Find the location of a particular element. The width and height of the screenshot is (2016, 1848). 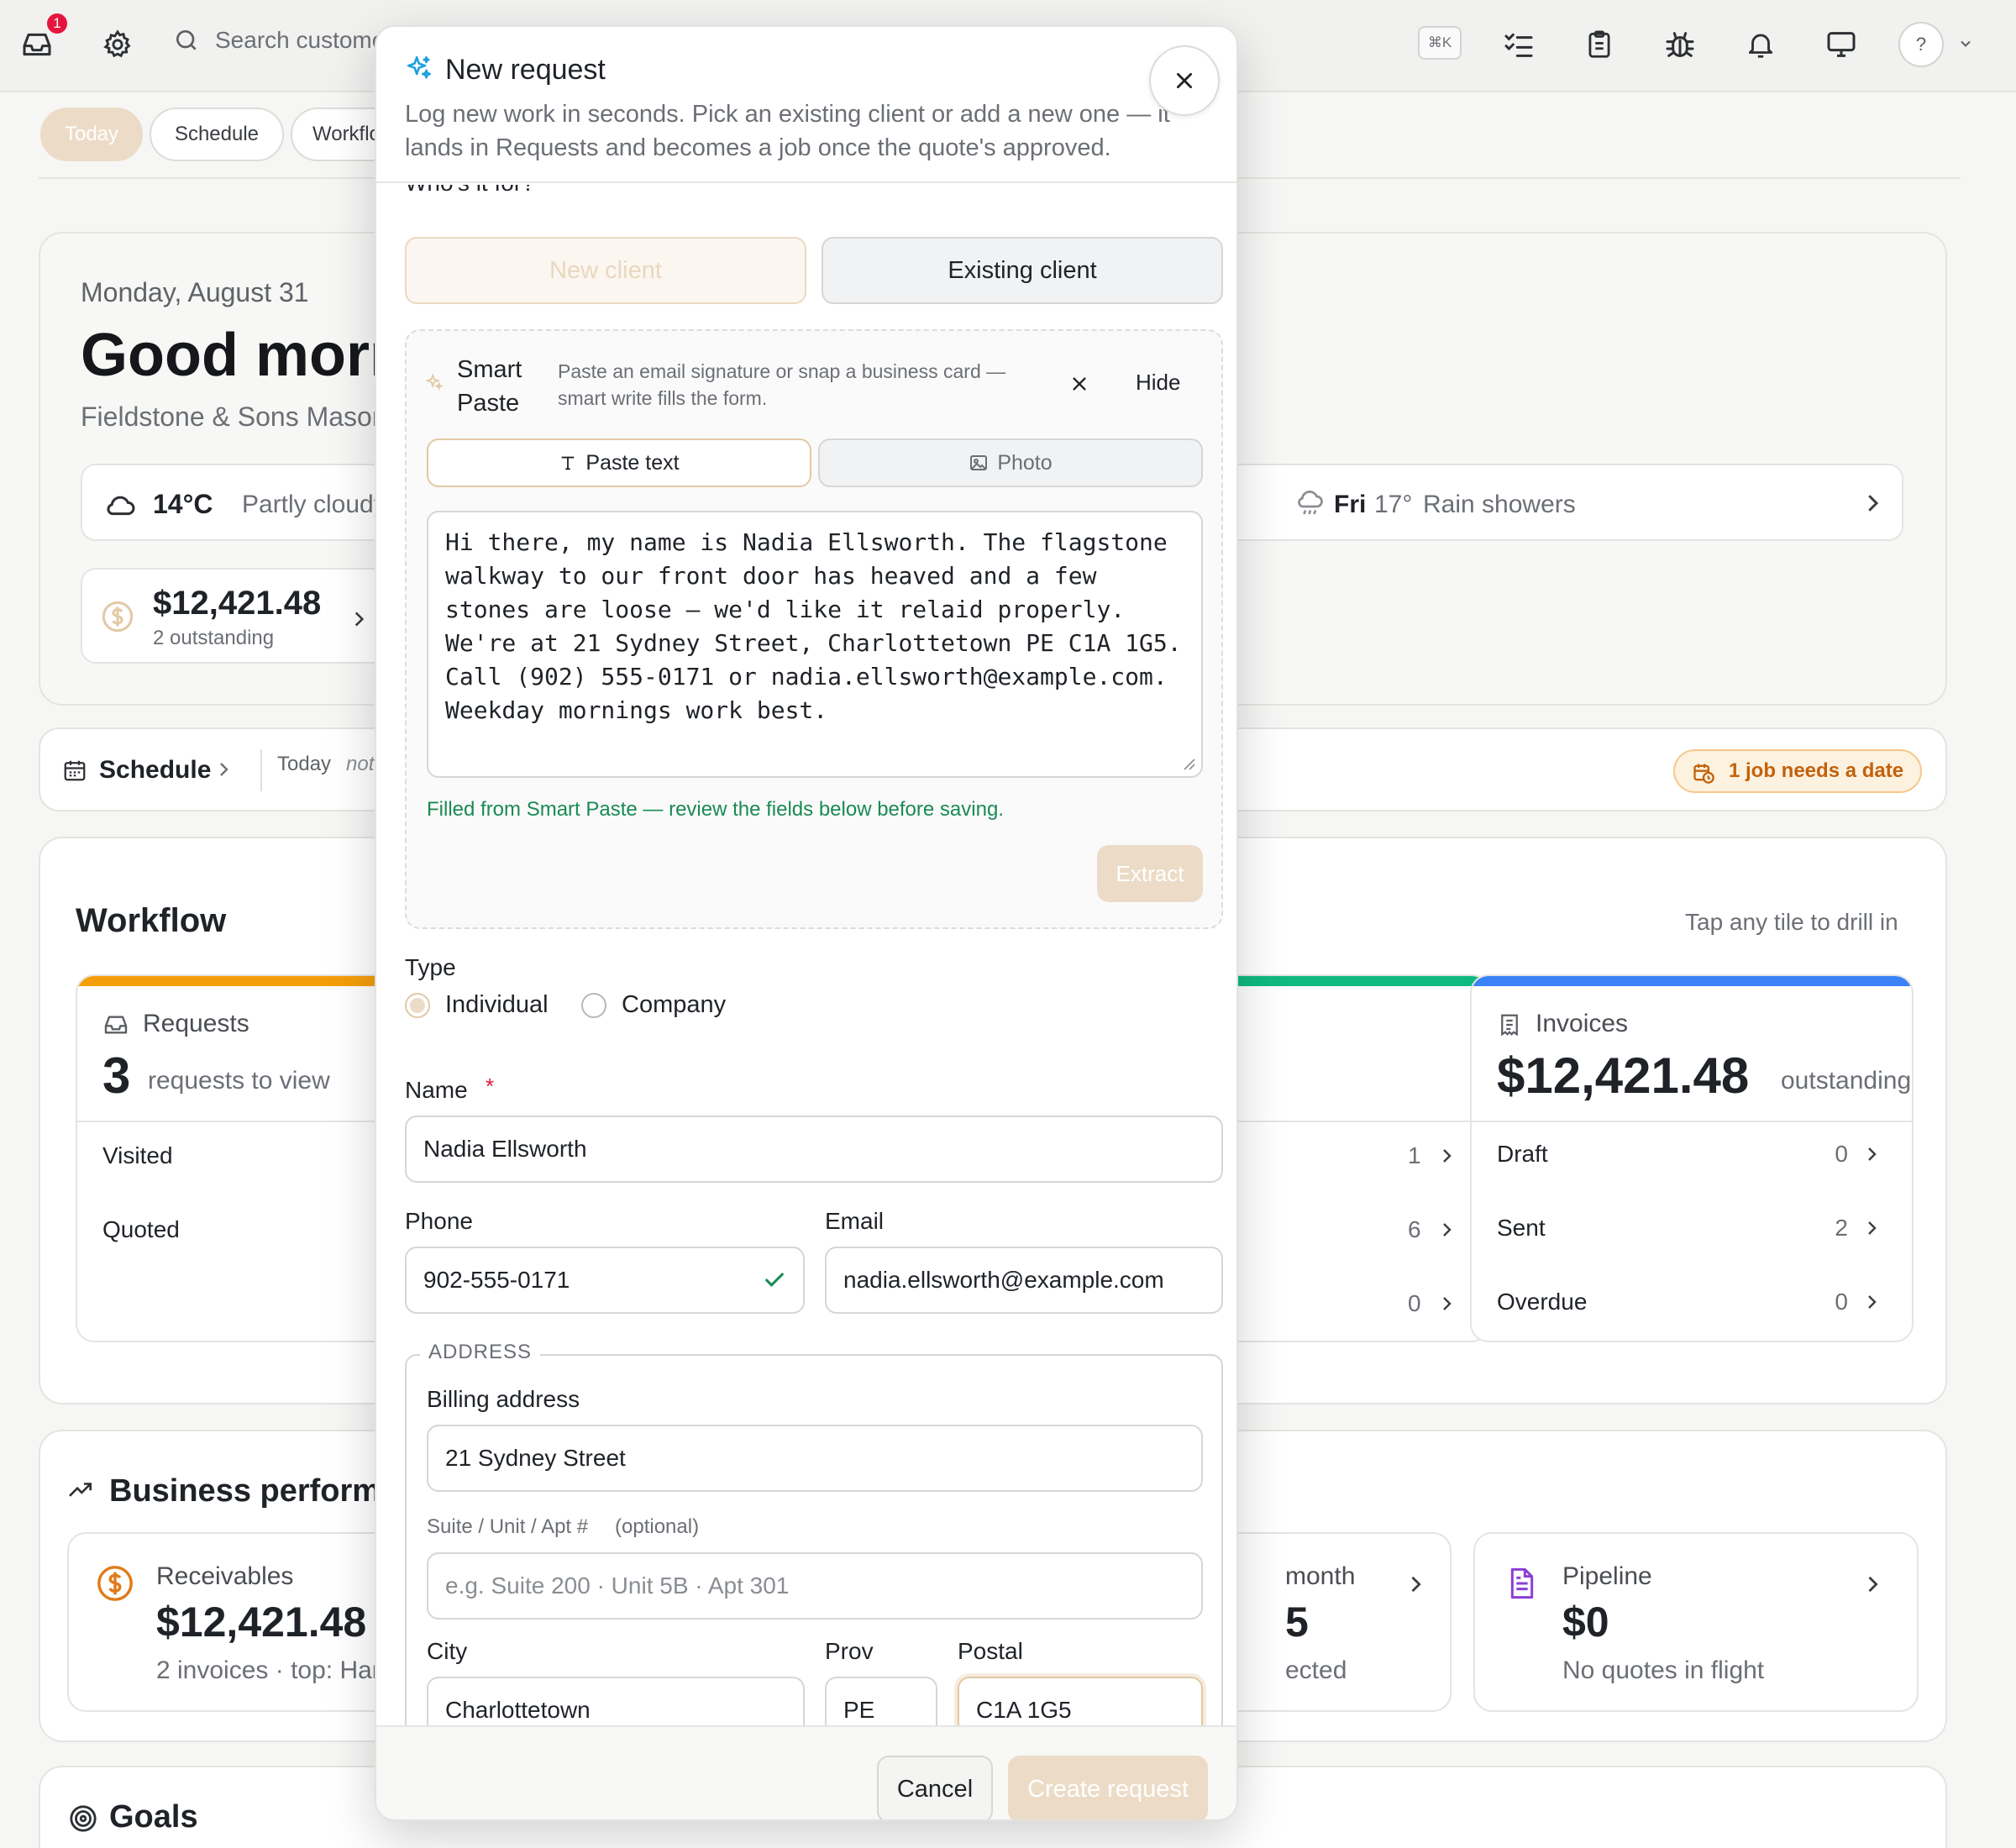

postal-label: Postal is located at coordinates (990, 1651).